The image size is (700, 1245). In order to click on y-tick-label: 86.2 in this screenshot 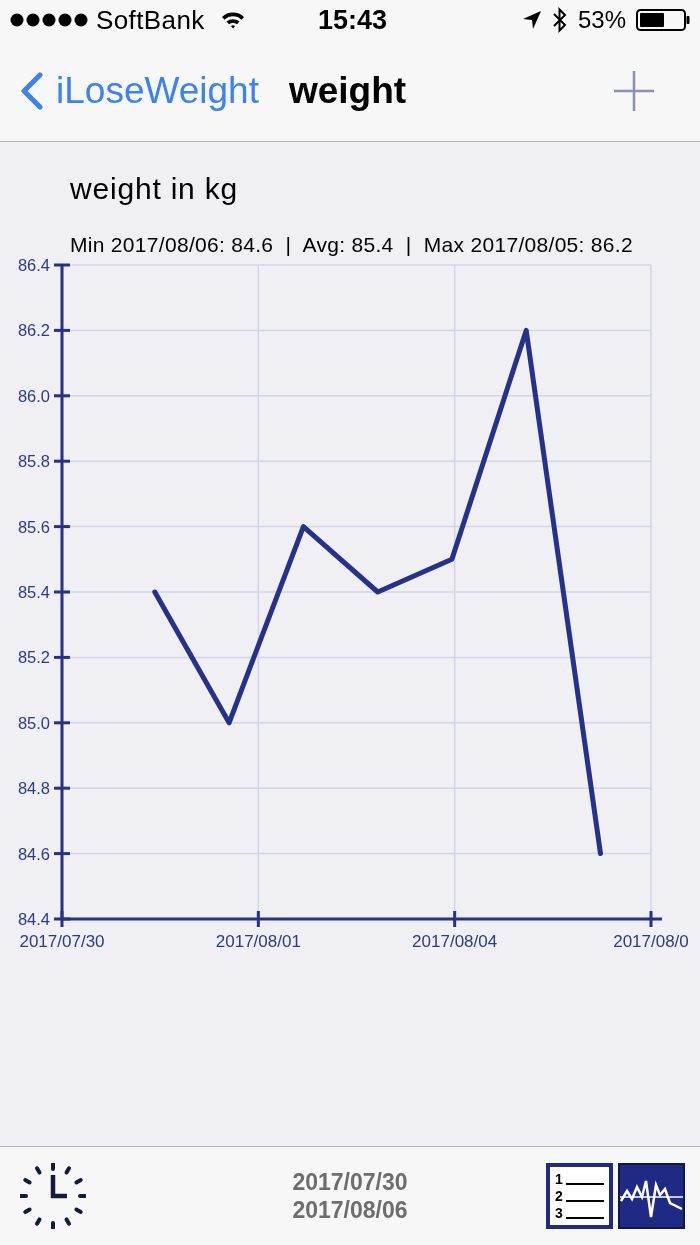, I will do `click(33, 330)`.